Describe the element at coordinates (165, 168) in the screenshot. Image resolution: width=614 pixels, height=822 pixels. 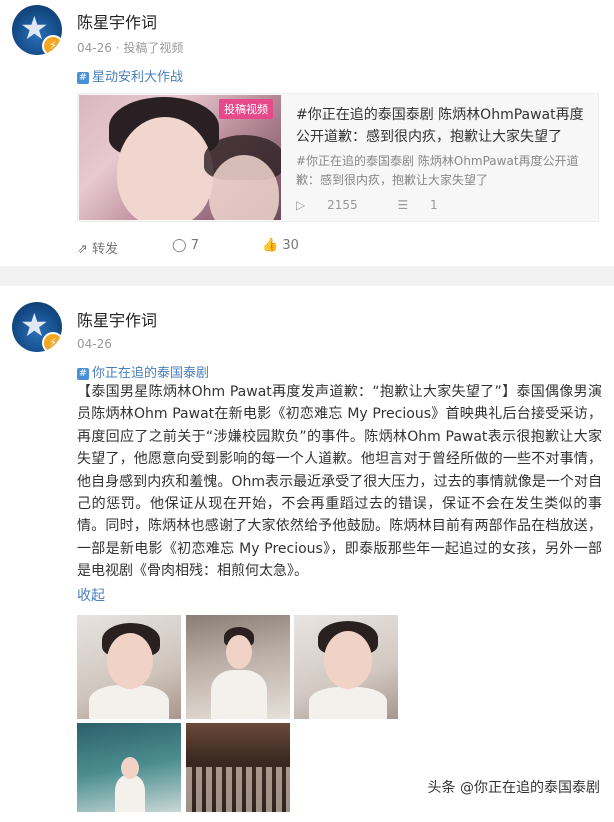
I see `thumbnail-face` at that location.